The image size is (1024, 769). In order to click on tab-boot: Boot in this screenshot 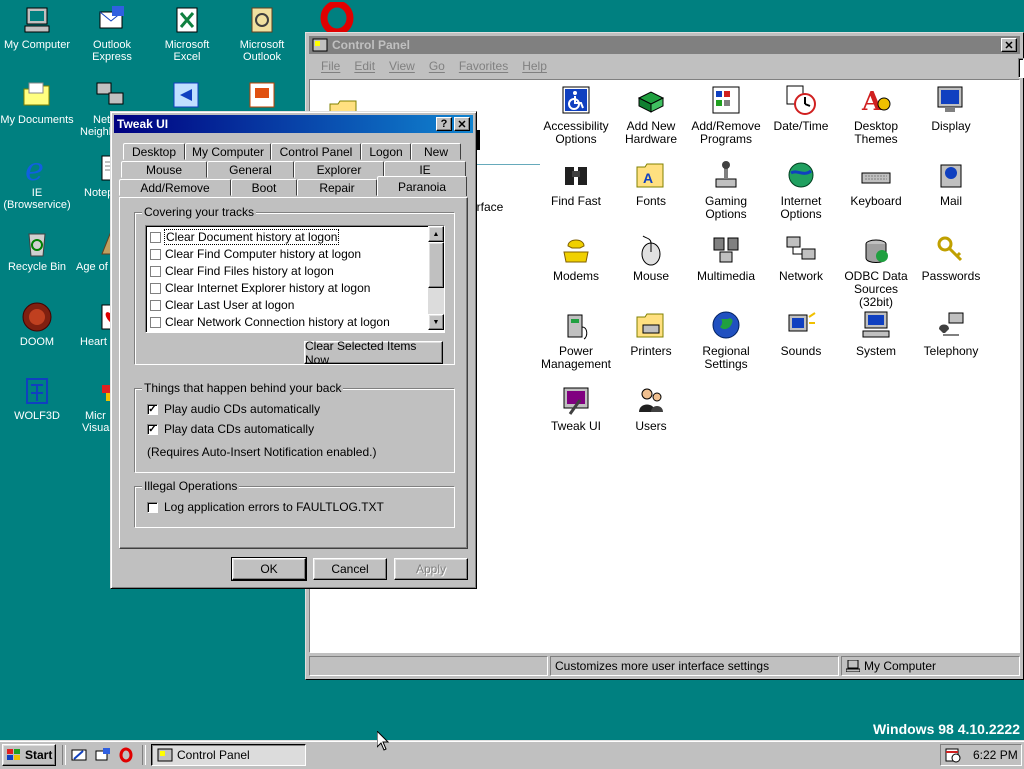, I will do `click(264, 187)`.